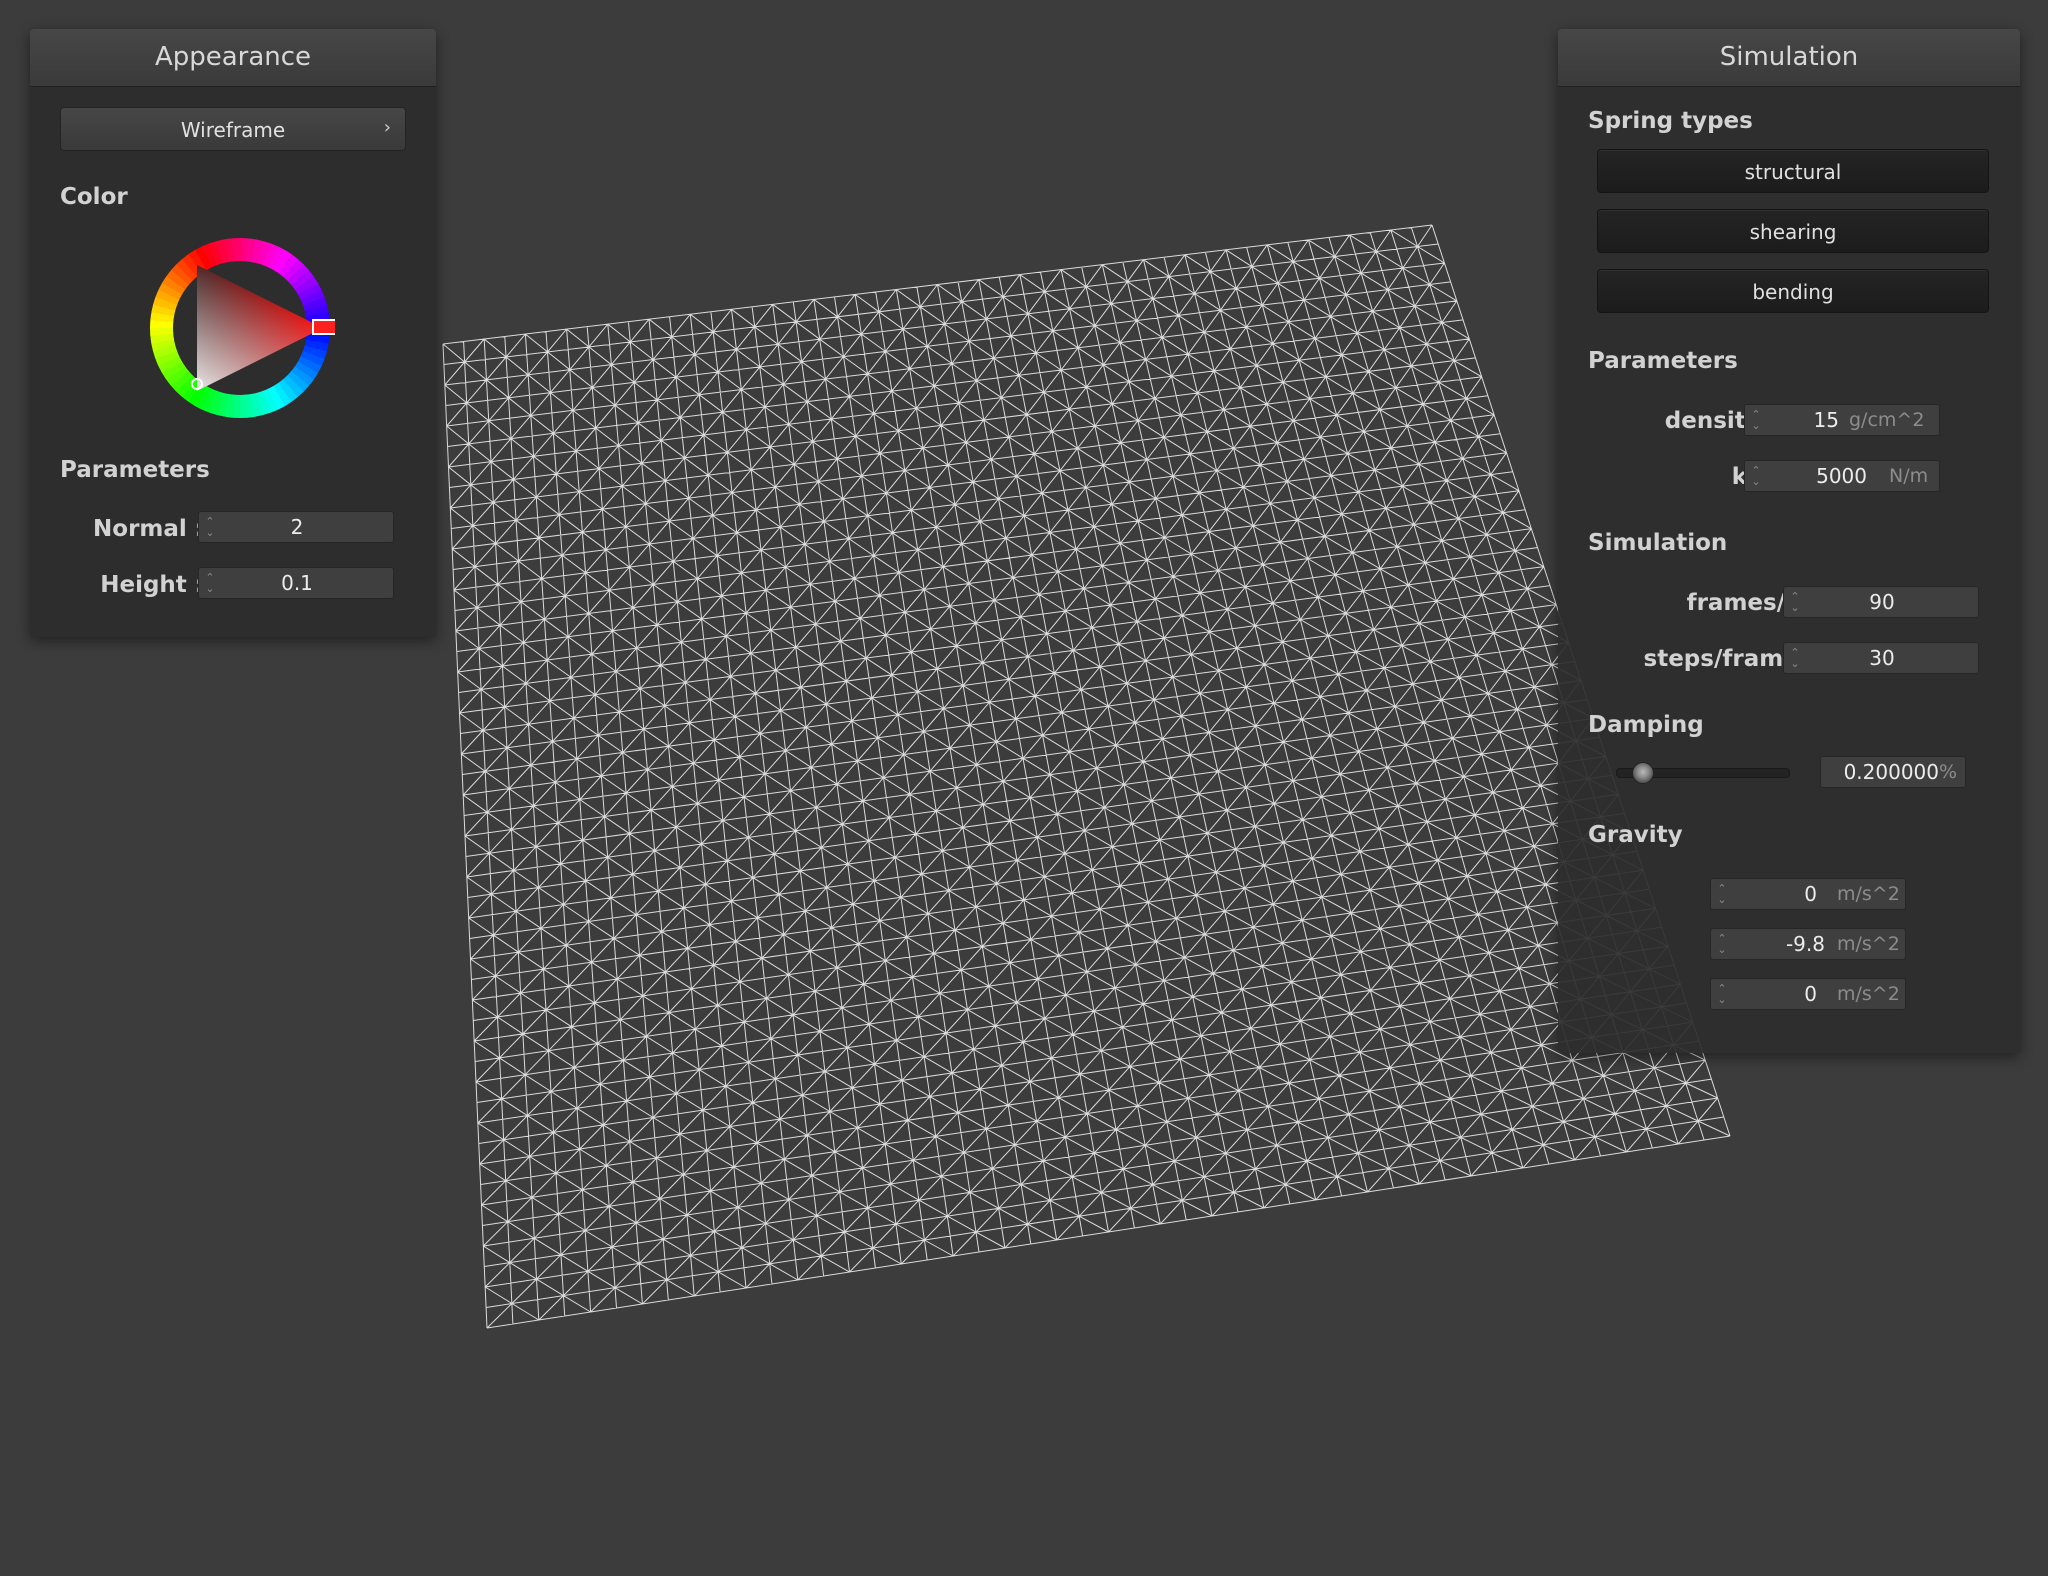 The height and width of the screenshot is (1576, 2048). I want to click on render-mode-value: Wireframe, so click(233, 130).